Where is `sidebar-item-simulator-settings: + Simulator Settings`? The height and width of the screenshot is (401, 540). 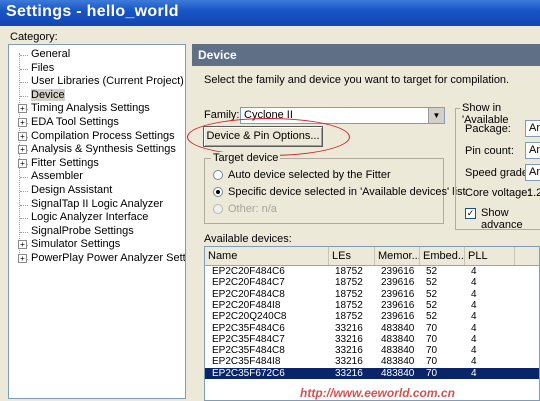 sidebar-item-simulator-settings: + Simulator Settings is located at coordinates (69, 244).